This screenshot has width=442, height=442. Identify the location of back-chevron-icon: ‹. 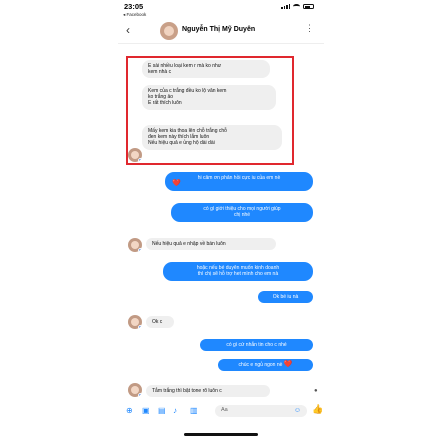
(128, 30).